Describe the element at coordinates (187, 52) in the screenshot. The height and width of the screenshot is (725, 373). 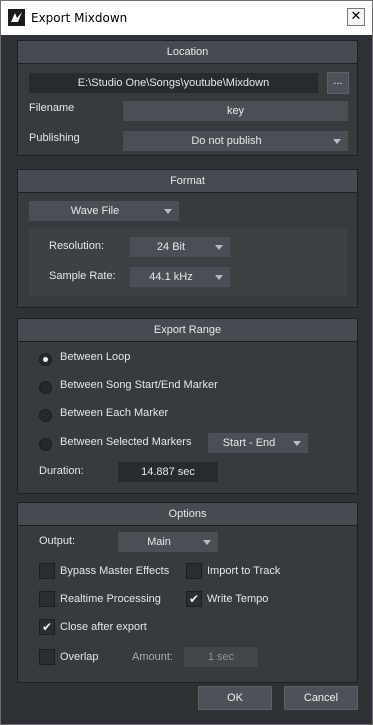
I see `location-header: Location` at that location.